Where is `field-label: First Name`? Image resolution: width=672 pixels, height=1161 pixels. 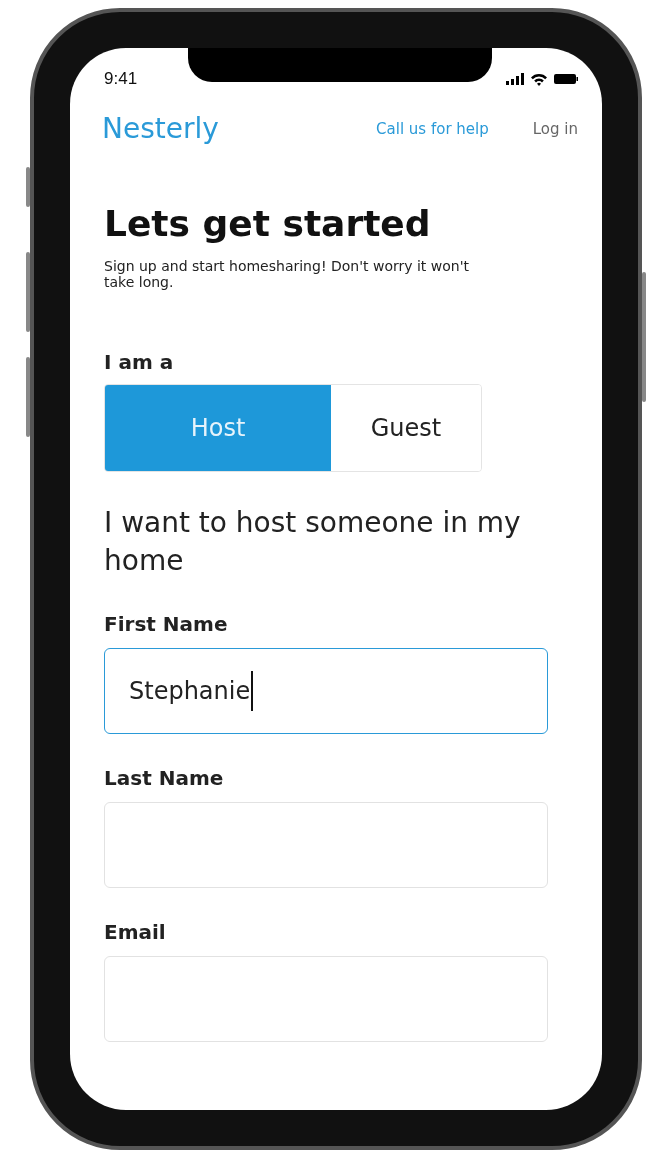 field-label: First Name is located at coordinates (166, 624).